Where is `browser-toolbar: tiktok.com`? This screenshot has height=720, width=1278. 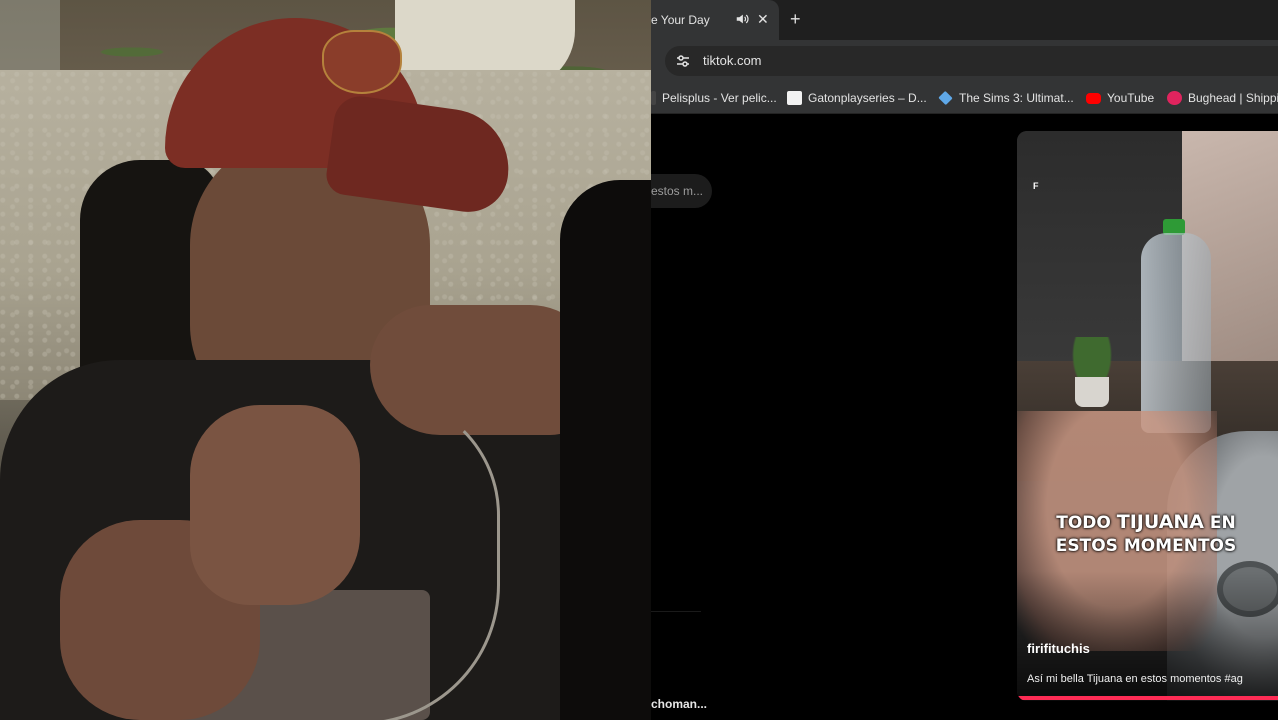 browser-toolbar: tiktok.com is located at coordinates (964, 61).